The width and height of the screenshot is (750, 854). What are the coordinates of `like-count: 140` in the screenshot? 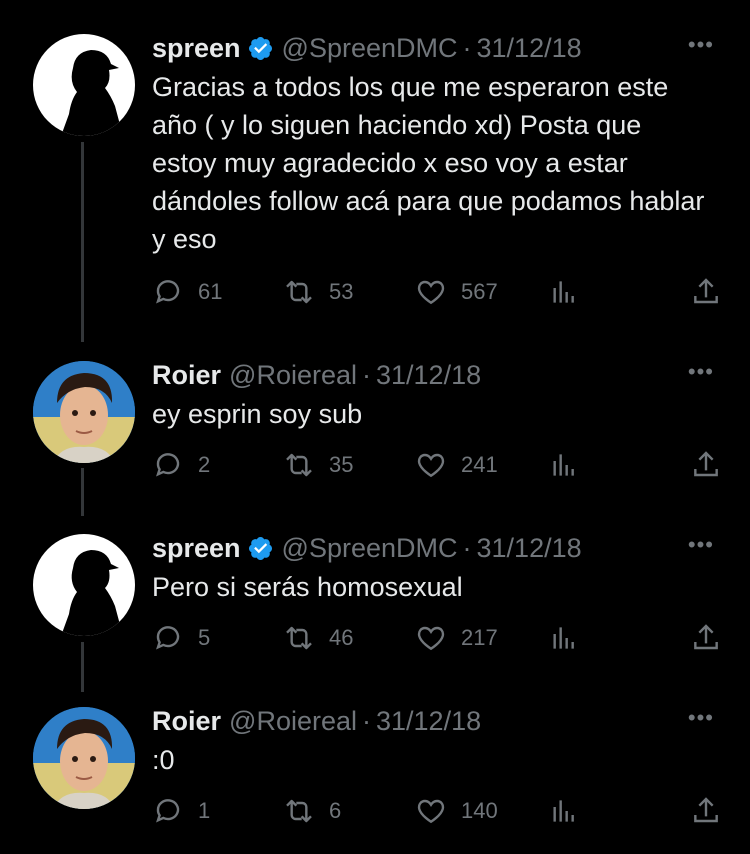 It's located at (479, 810).